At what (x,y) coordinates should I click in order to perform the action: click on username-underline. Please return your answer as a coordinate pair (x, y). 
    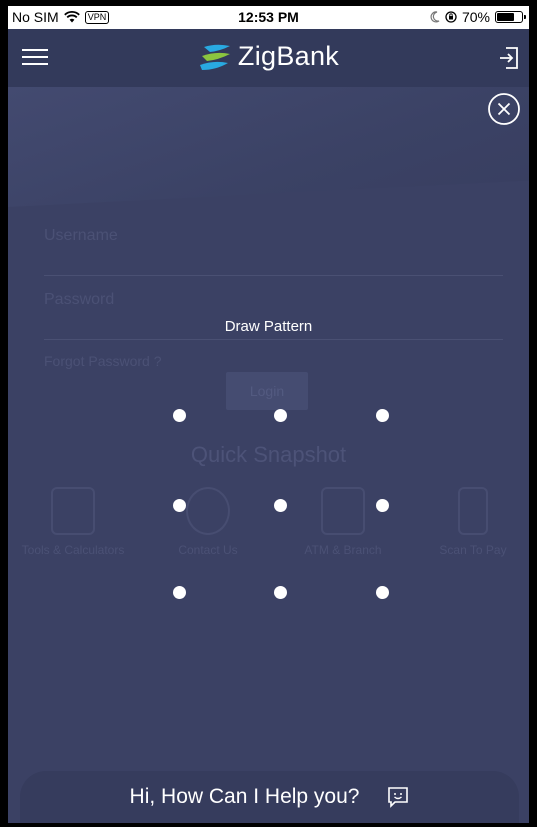
    Looking at the image, I should click on (273, 275).